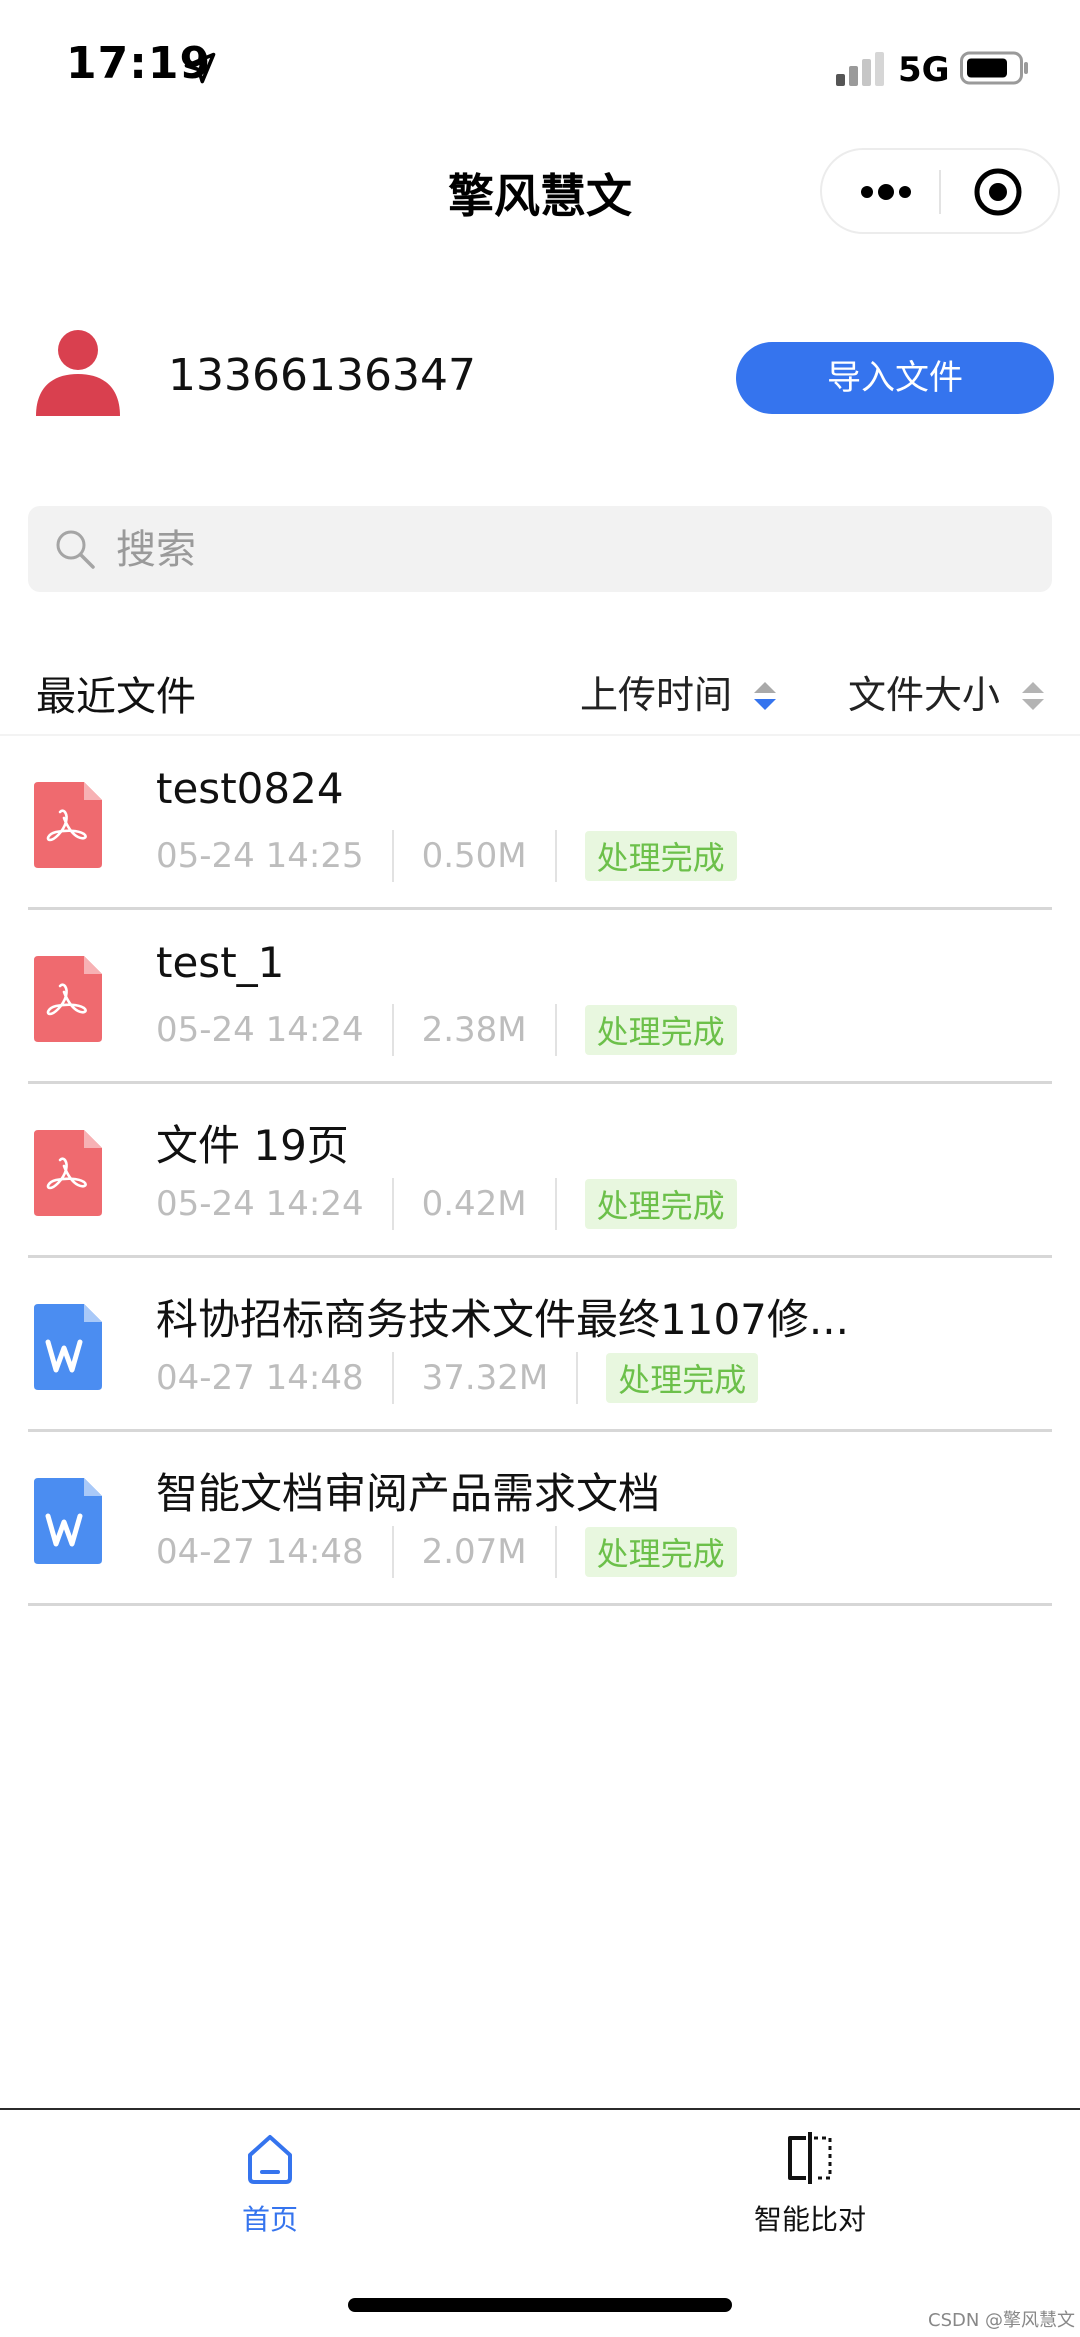 The width and height of the screenshot is (1080, 2337). Describe the element at coordinates (260, 856) in the screenshot. I see `file-date: 05-24 14:25` at that location.